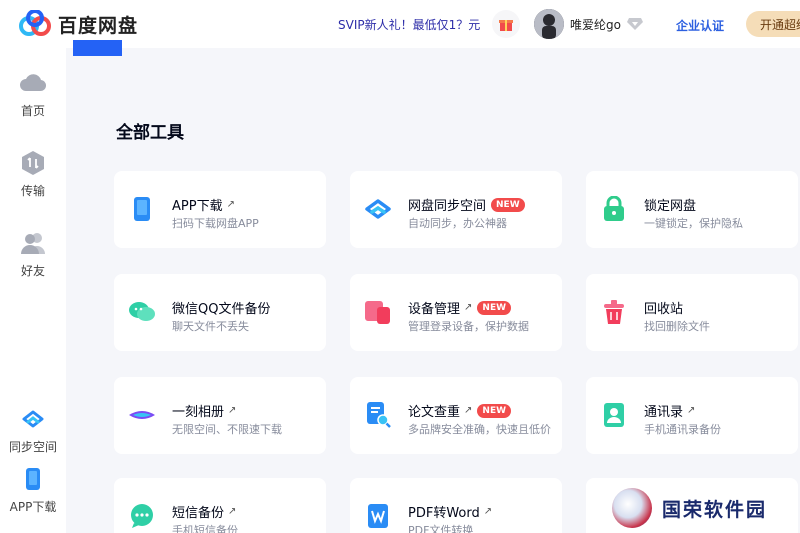 This screenshot has width=800, height=533. What do you see at coordinates (35, 23) in the screenshot?
I see `baidu-netdisk-logo-icon` at bounding box center [35, 23].